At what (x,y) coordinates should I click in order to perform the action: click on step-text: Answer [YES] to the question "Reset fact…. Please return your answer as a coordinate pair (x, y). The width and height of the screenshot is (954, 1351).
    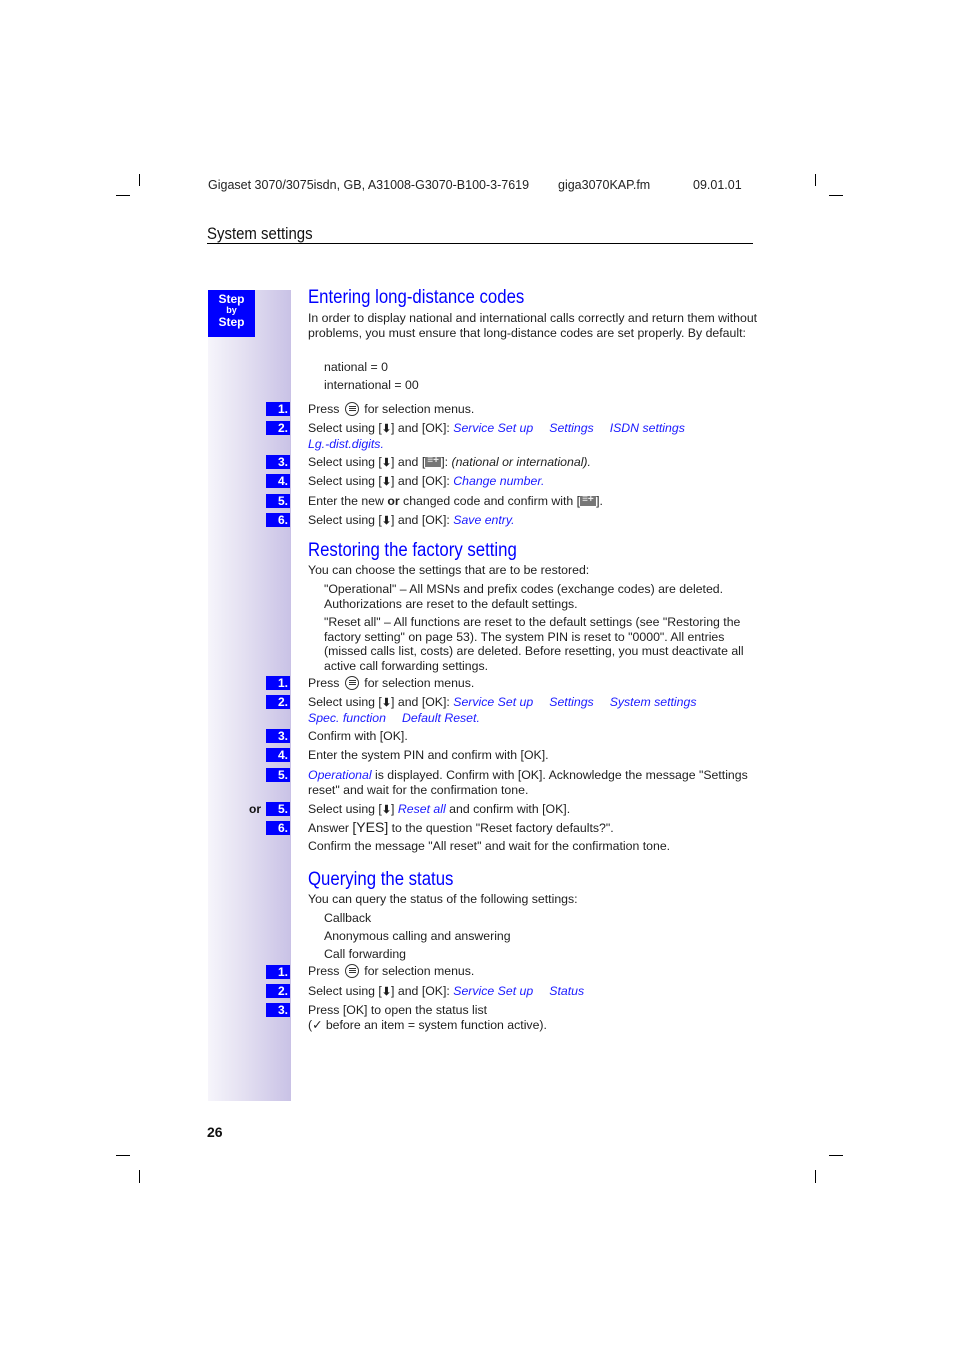
    Looking at the image, I should click on (533, 828).